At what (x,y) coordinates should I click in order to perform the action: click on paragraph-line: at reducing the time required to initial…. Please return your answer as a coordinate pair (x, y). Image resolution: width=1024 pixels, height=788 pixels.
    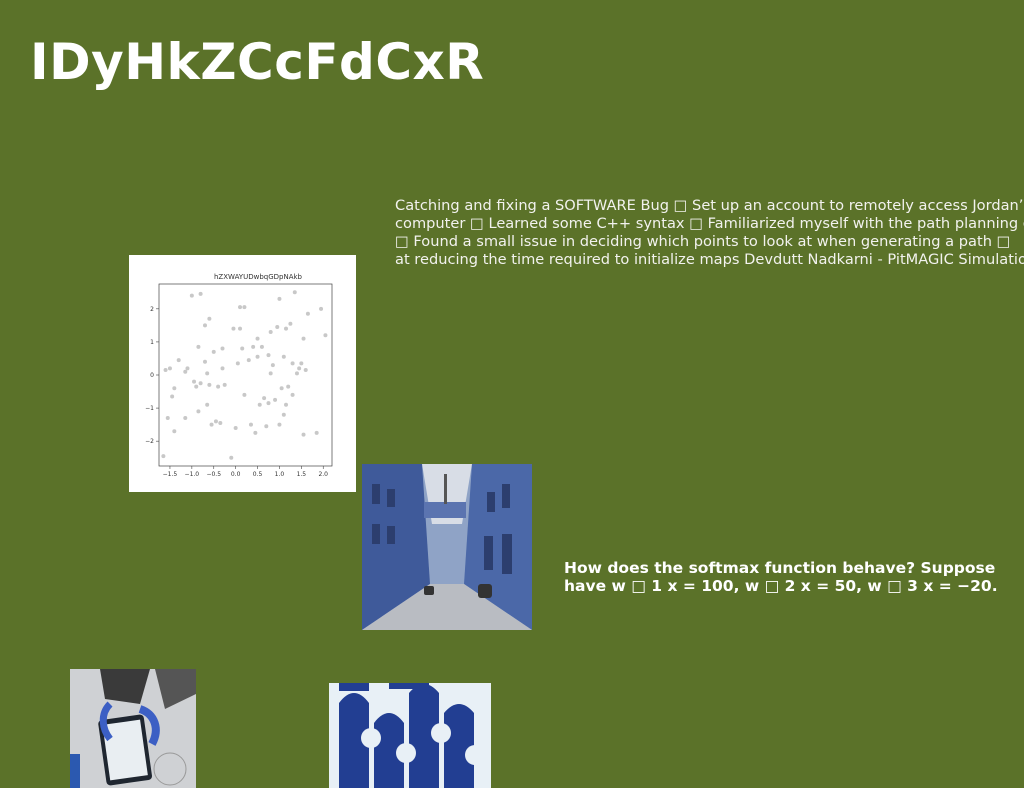
    Looking at the image, I should click on (709, 259).